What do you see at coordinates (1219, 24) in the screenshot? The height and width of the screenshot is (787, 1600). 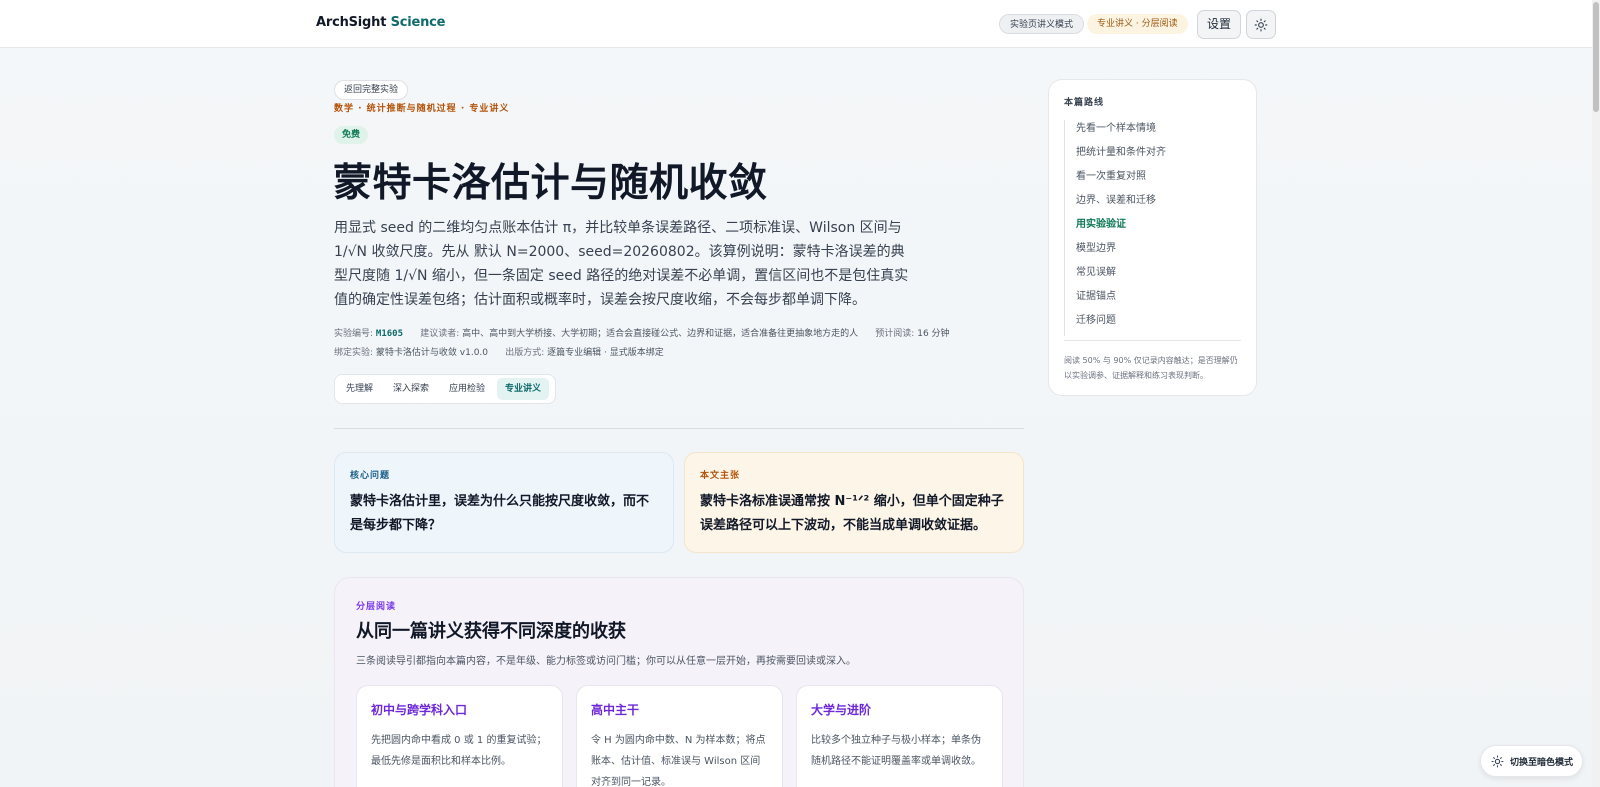 I see `settings-button: 设置` at bounding box center [1219, 24].